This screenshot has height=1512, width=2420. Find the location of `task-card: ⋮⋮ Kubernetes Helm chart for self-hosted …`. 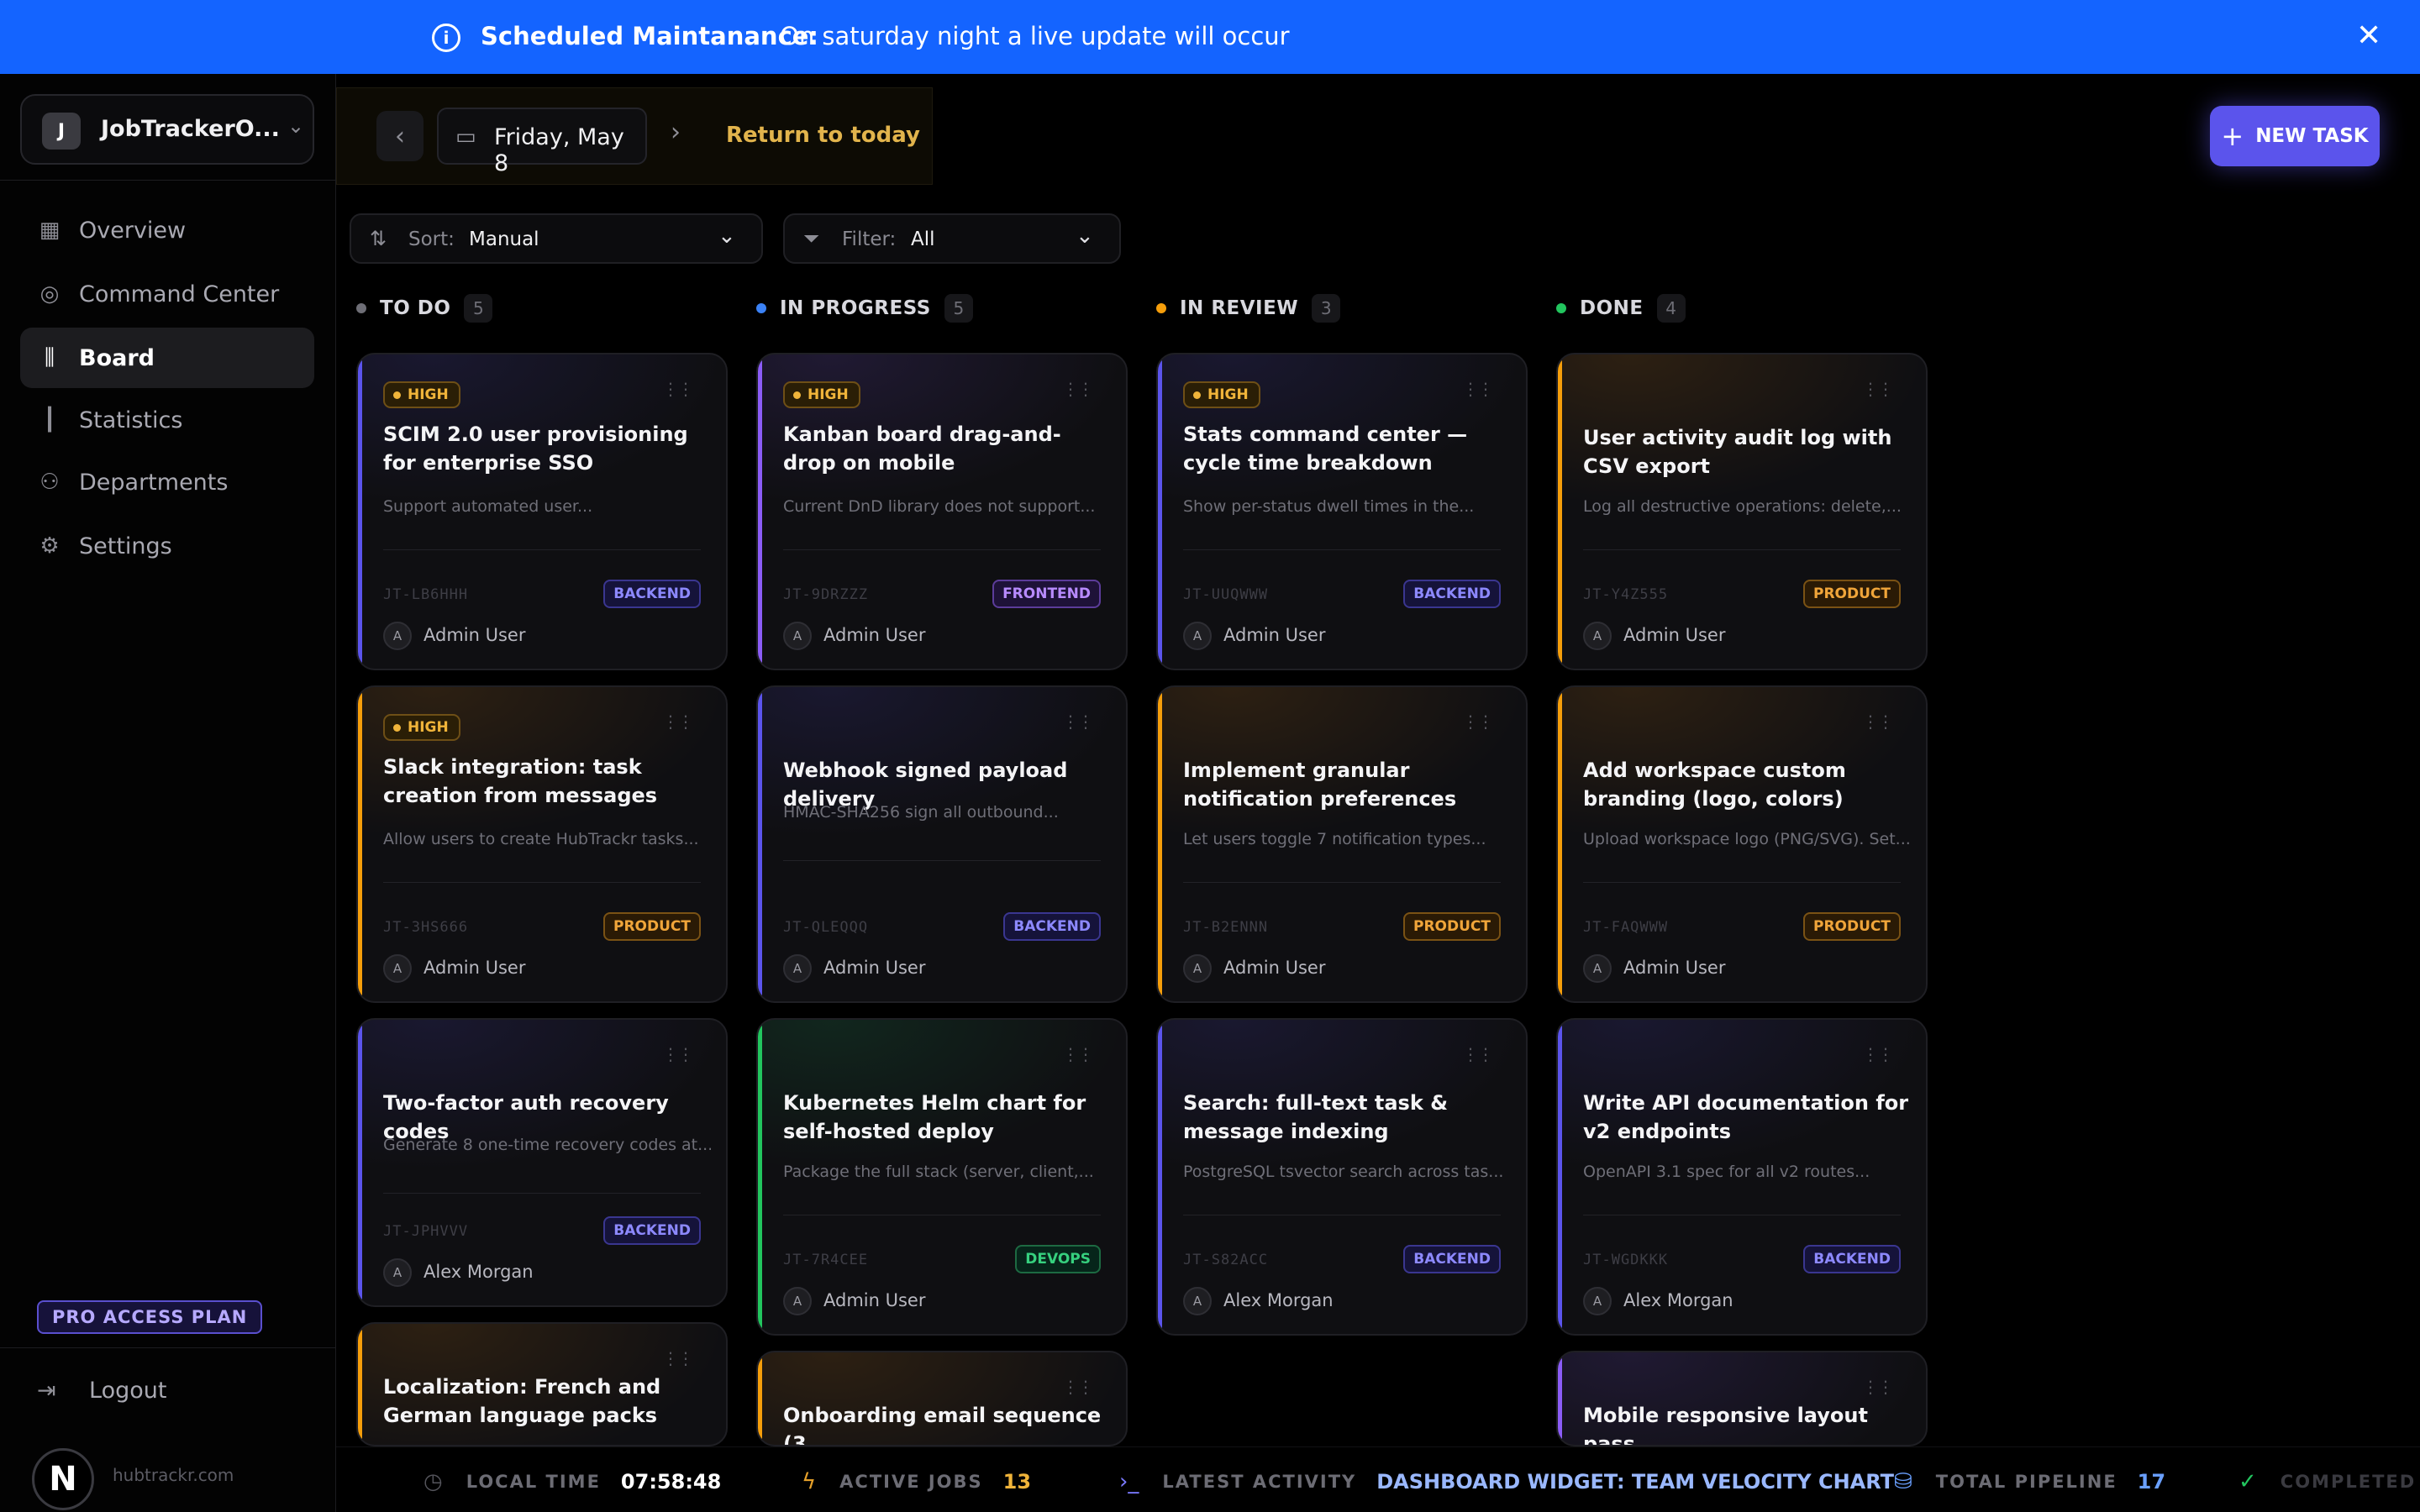

task-card: ⋮⋮ Kubernetes Helm chart for self-hosted … is located at coordinates (942, 1177).